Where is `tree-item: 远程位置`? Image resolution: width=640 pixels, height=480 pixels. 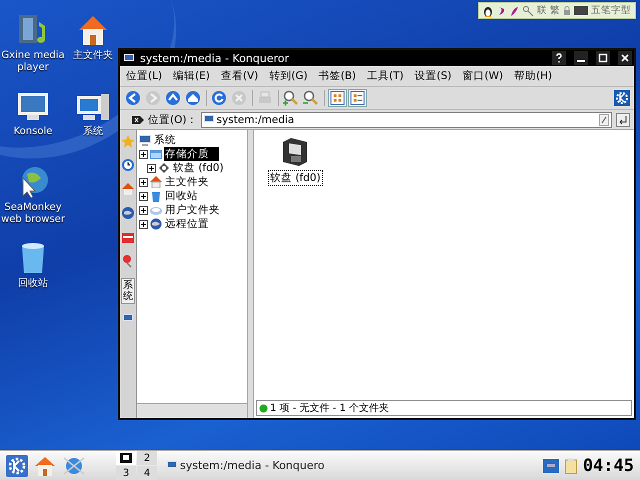 tree-item: 远程位置 is located at coordinates (187, 224).